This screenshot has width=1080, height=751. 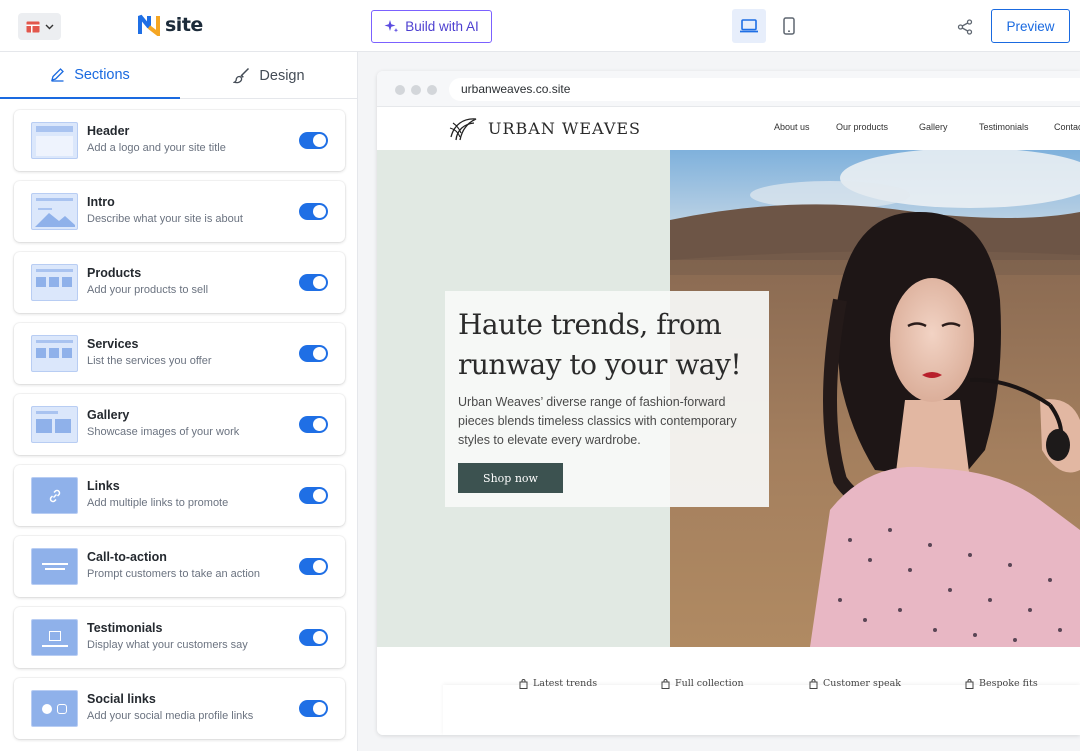 I want to click on mobile-view-button, so click(x=789, y=26).